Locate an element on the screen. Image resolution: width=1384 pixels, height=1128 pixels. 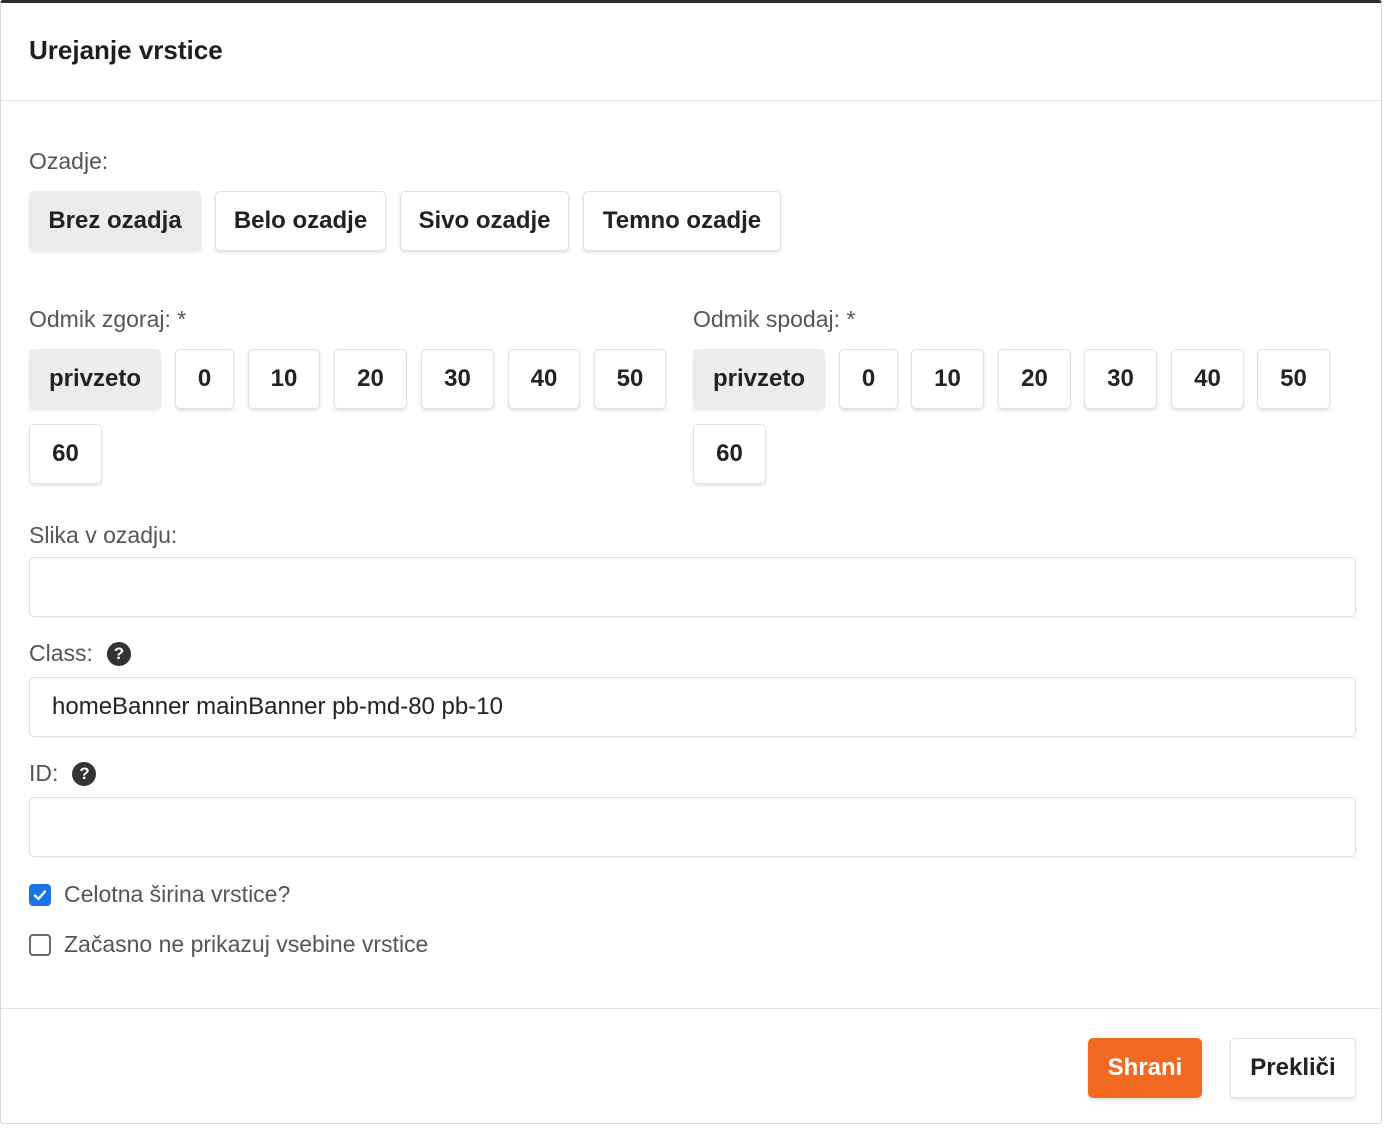
background-label: Ozadje: is located at coordinates (69, 161).